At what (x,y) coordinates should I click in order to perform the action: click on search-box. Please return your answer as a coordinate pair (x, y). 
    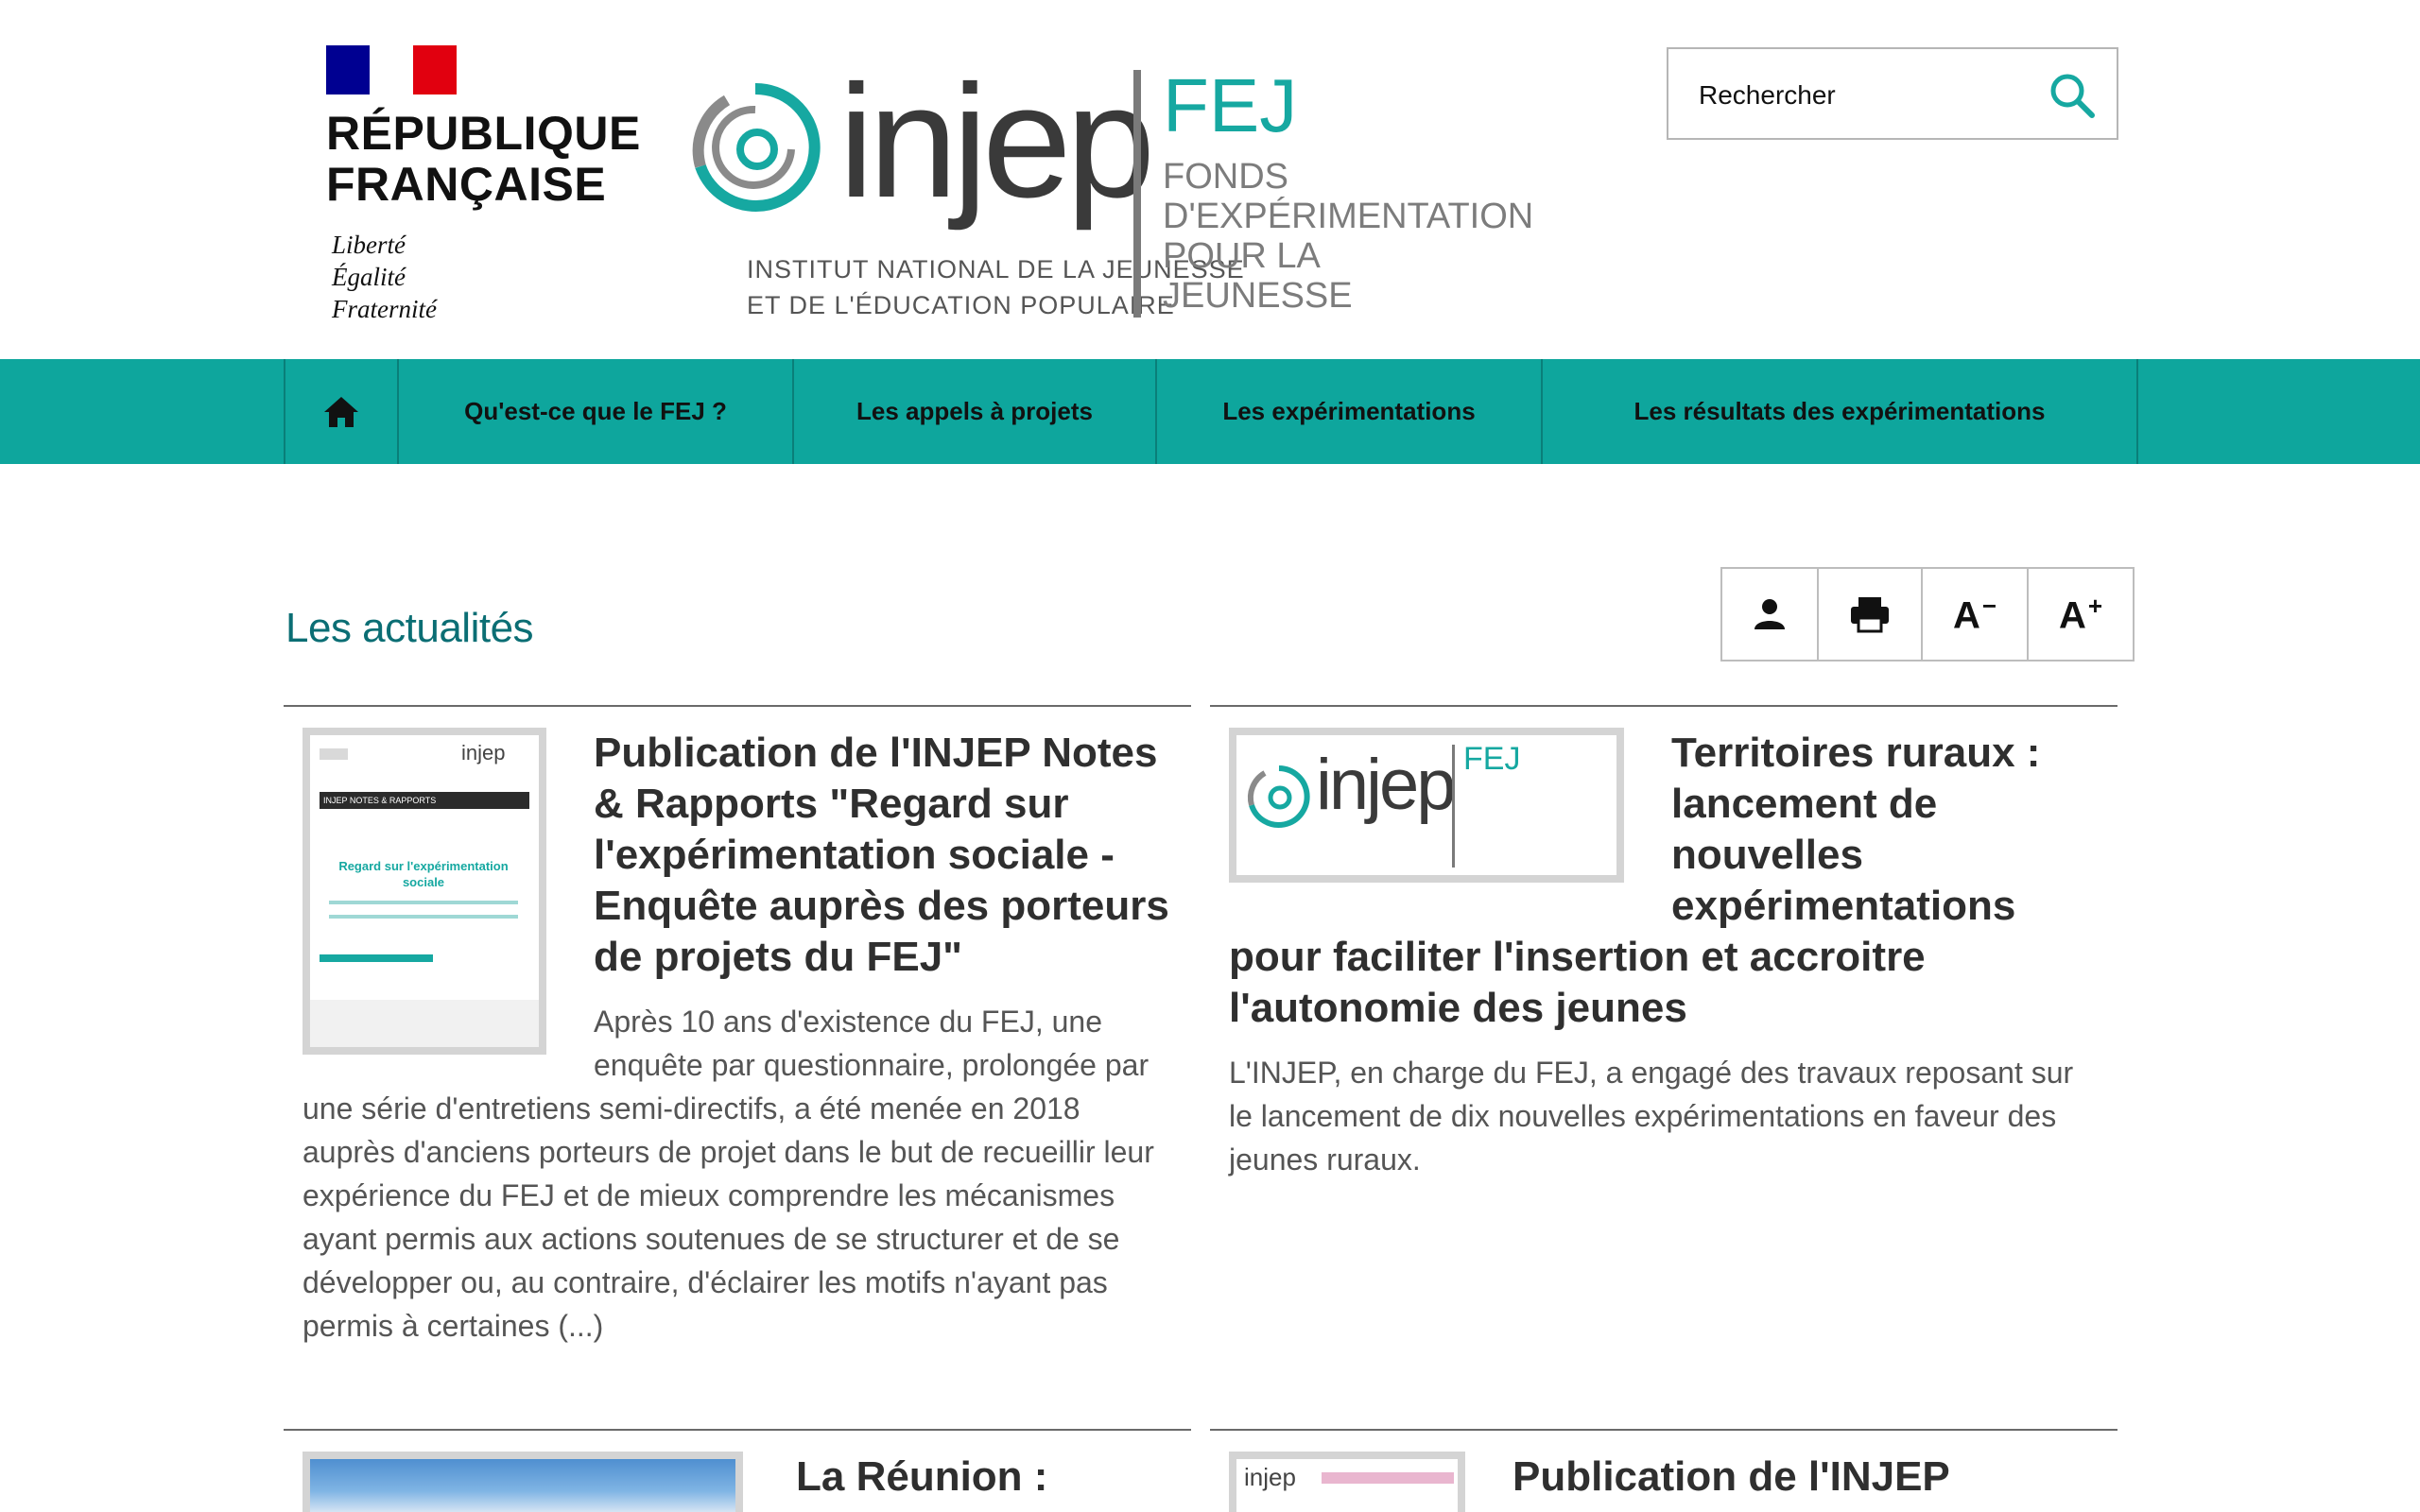
    Looking at the image, I should click on (1893, 93).